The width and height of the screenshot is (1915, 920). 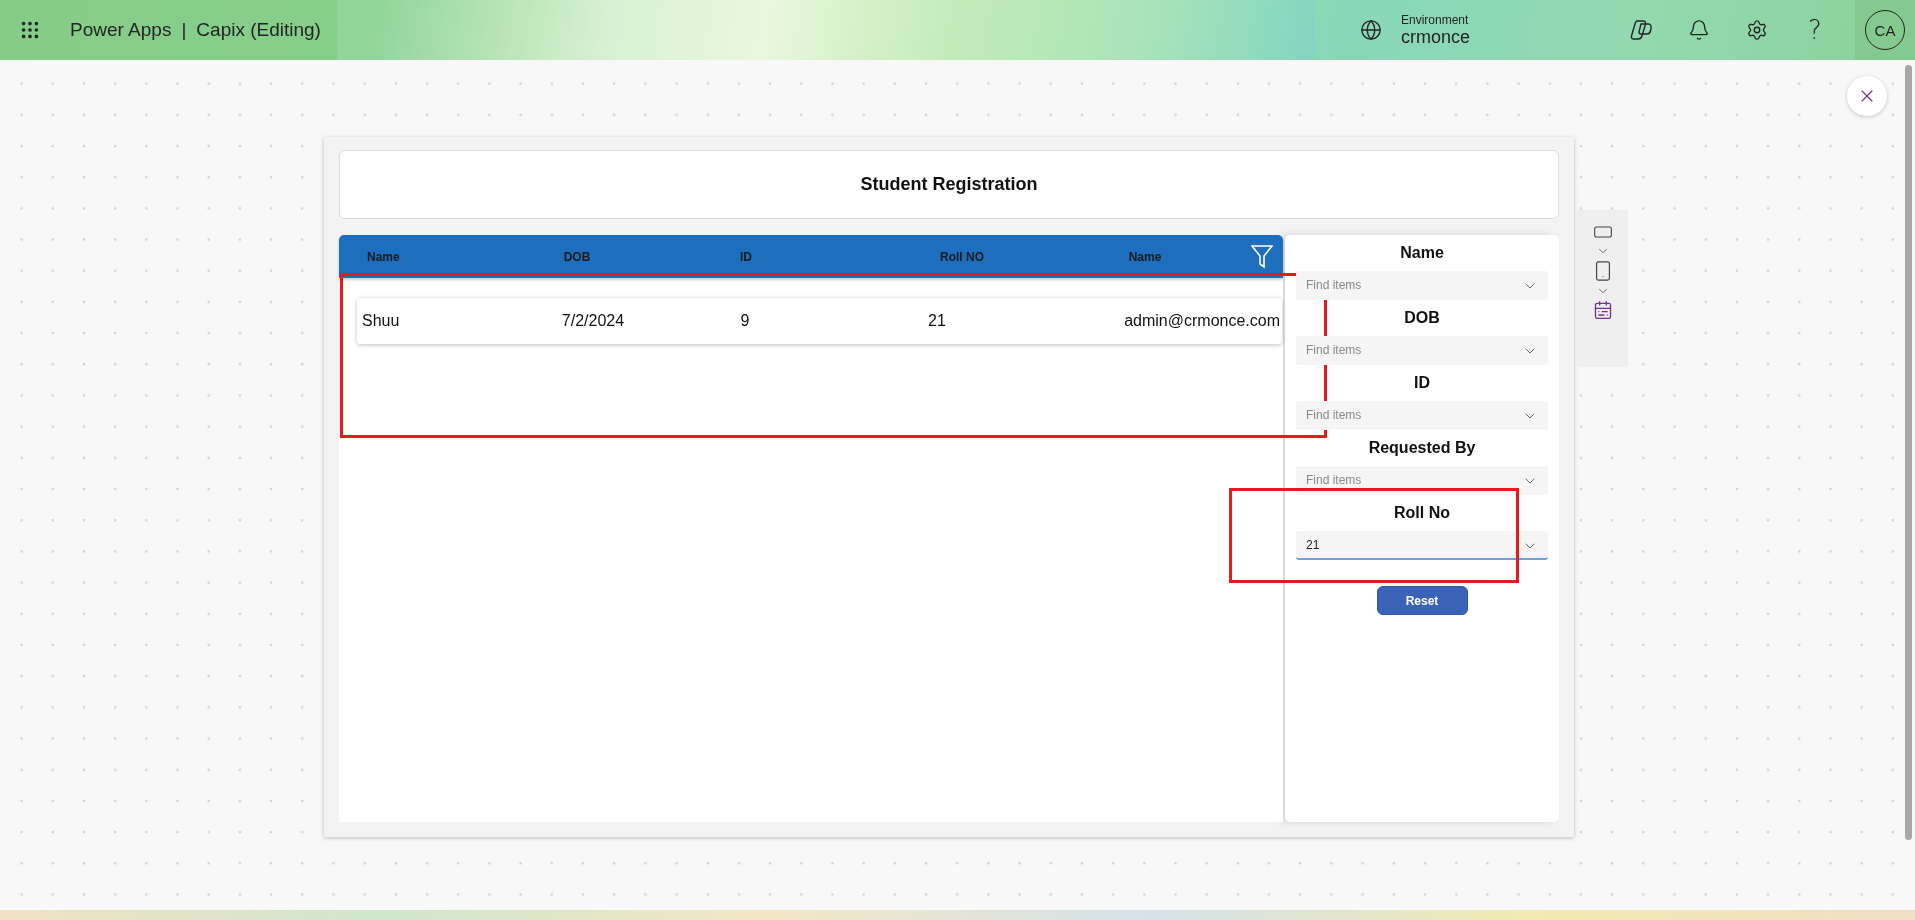 I want to click on filter-label: Name, so click(x=1422, y=253).